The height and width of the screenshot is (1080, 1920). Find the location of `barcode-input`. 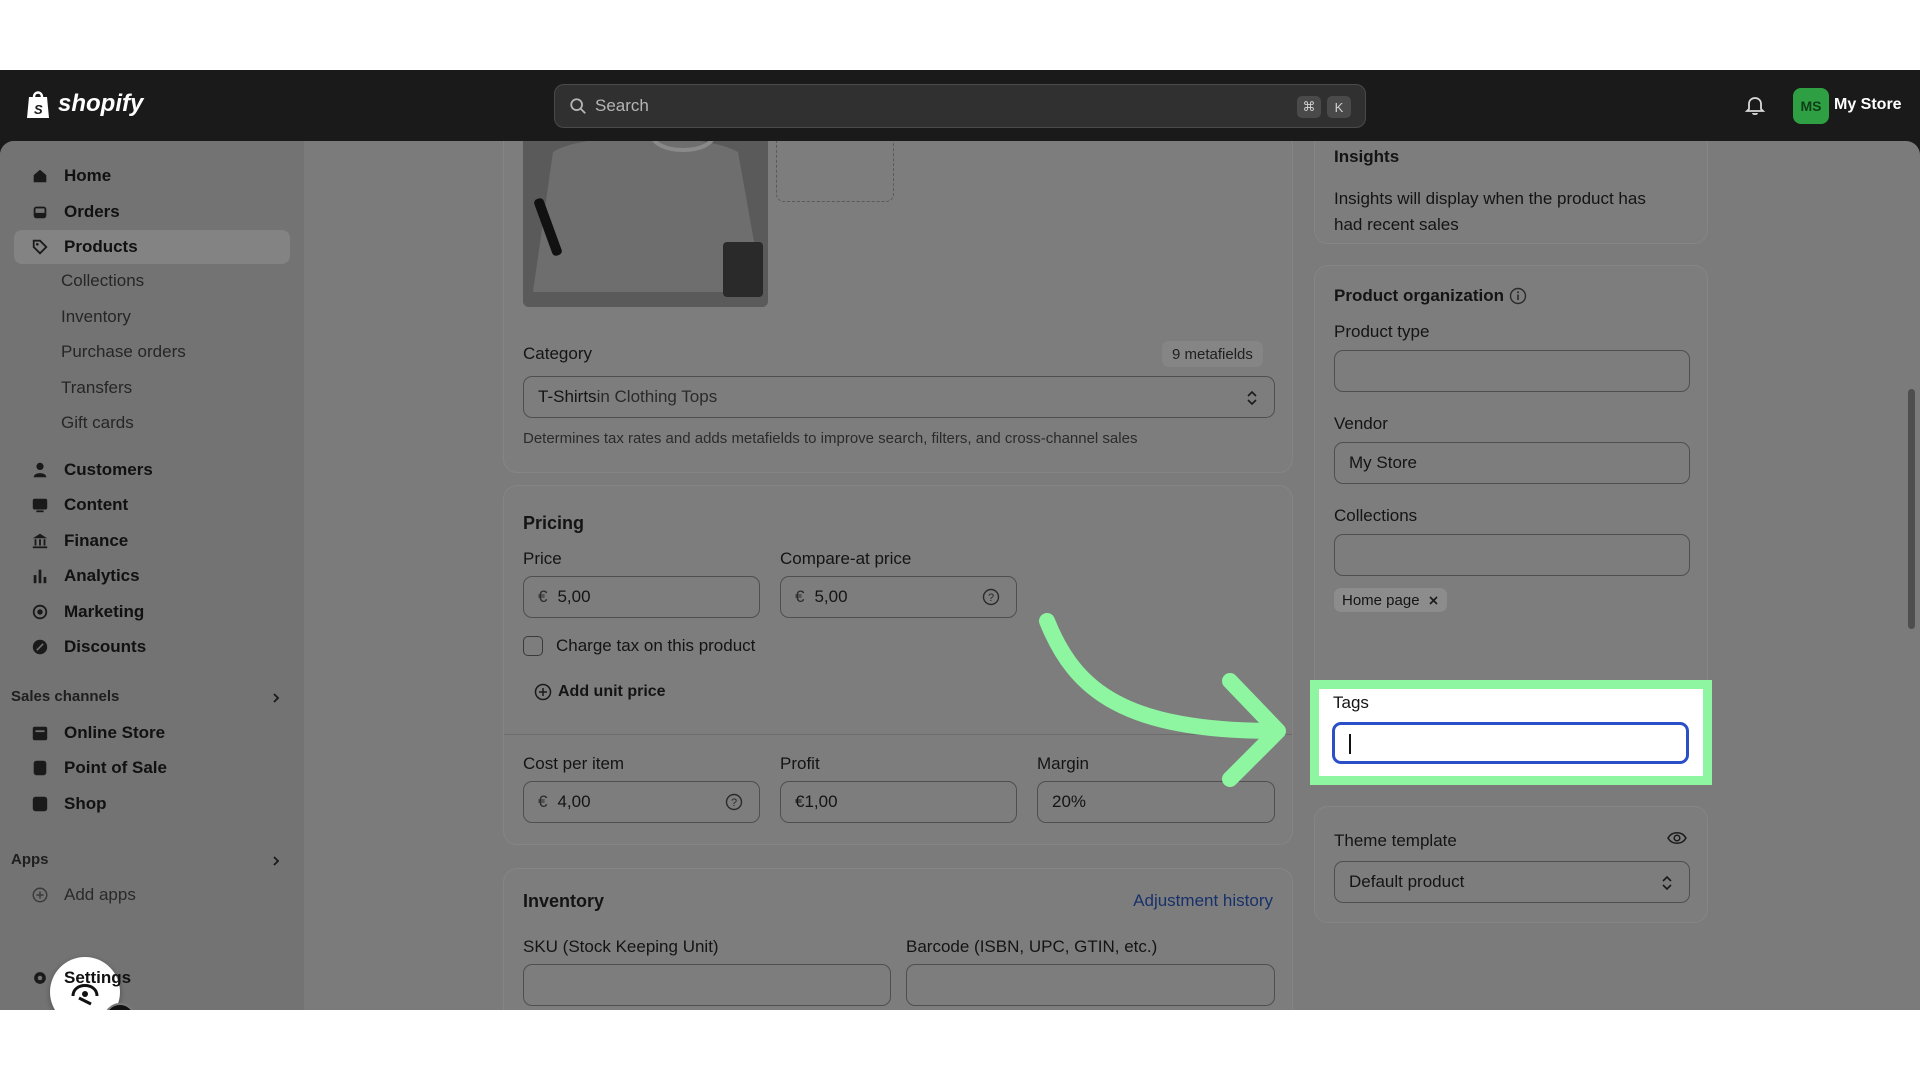

barcode-input is located at coordinates (1090, 985).